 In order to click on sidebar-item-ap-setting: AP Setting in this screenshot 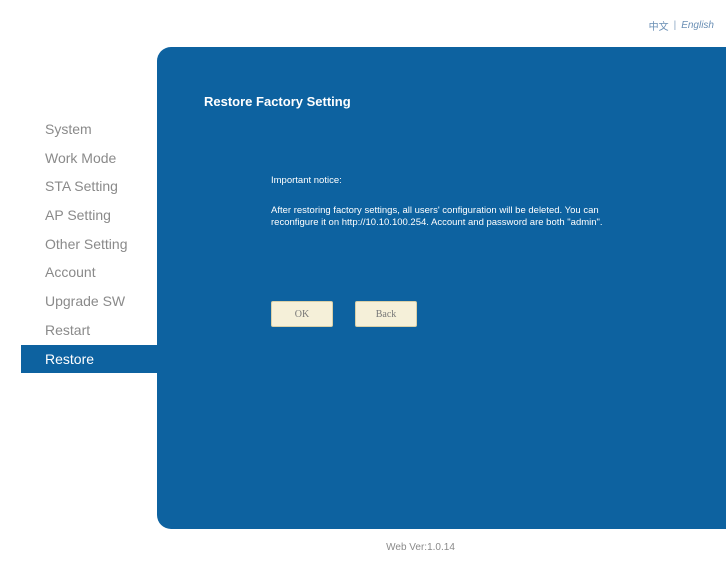, I will do `click(78, 215)`.